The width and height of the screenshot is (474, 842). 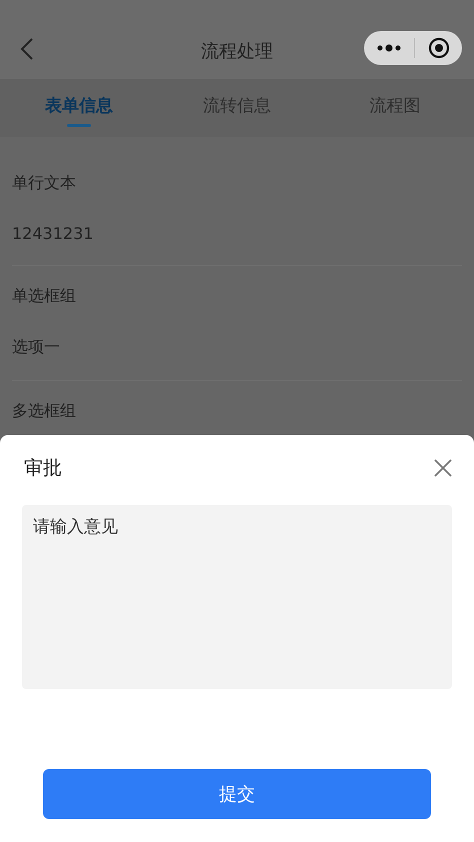 What do you see at coordinates (439, 48) in the screenshot?
I see `close-mini-program-icon` at bounding box center [439, 48].